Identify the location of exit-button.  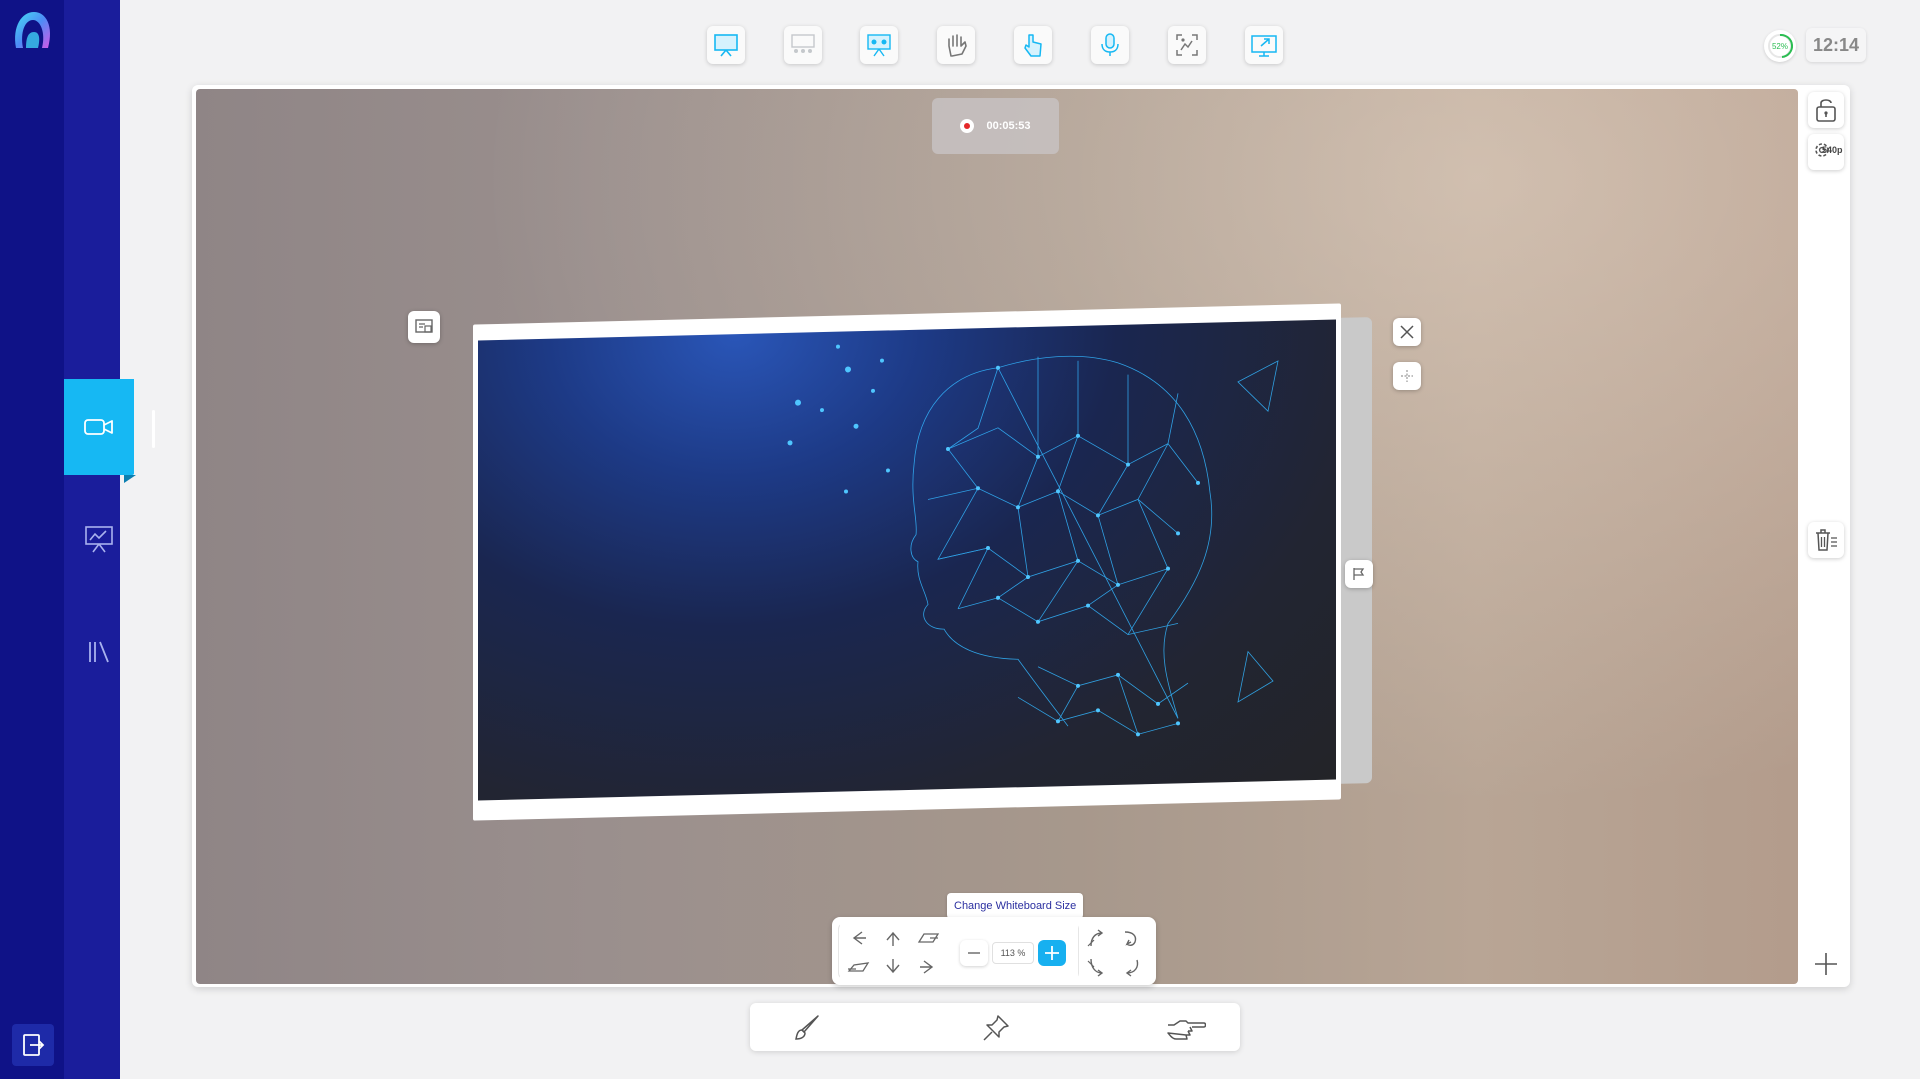
(33, 1045).